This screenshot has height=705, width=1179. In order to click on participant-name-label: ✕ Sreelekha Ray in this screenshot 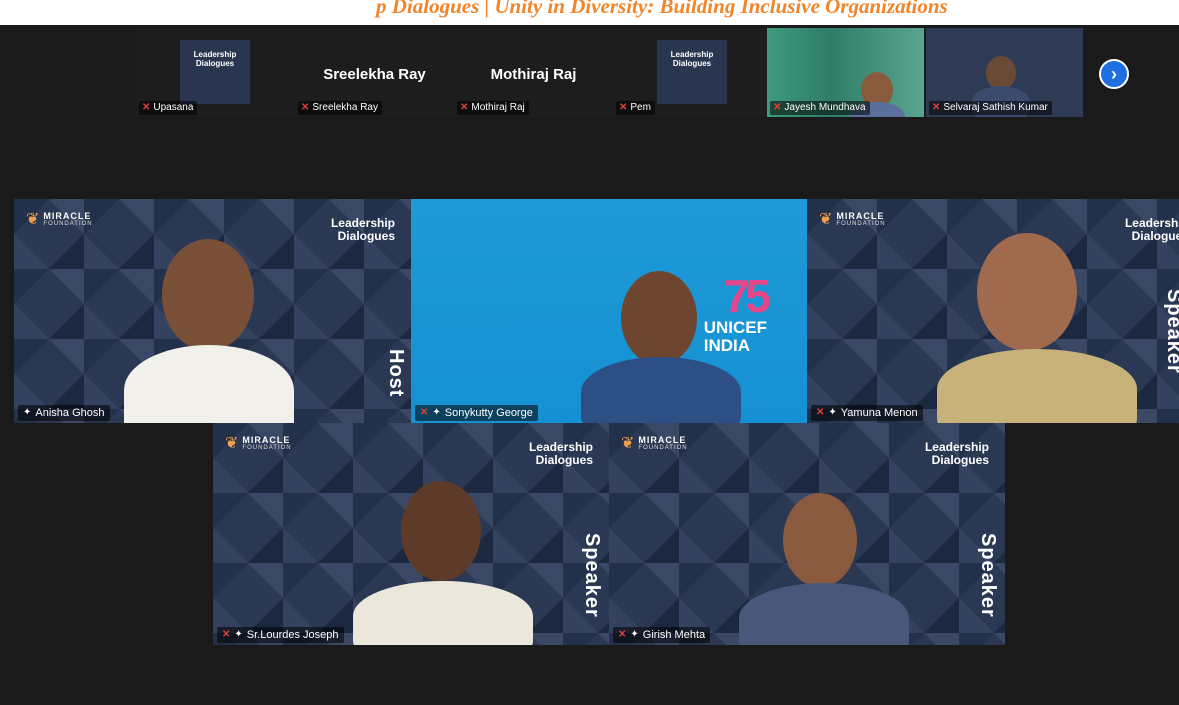, I will do `click(340, 108)`.